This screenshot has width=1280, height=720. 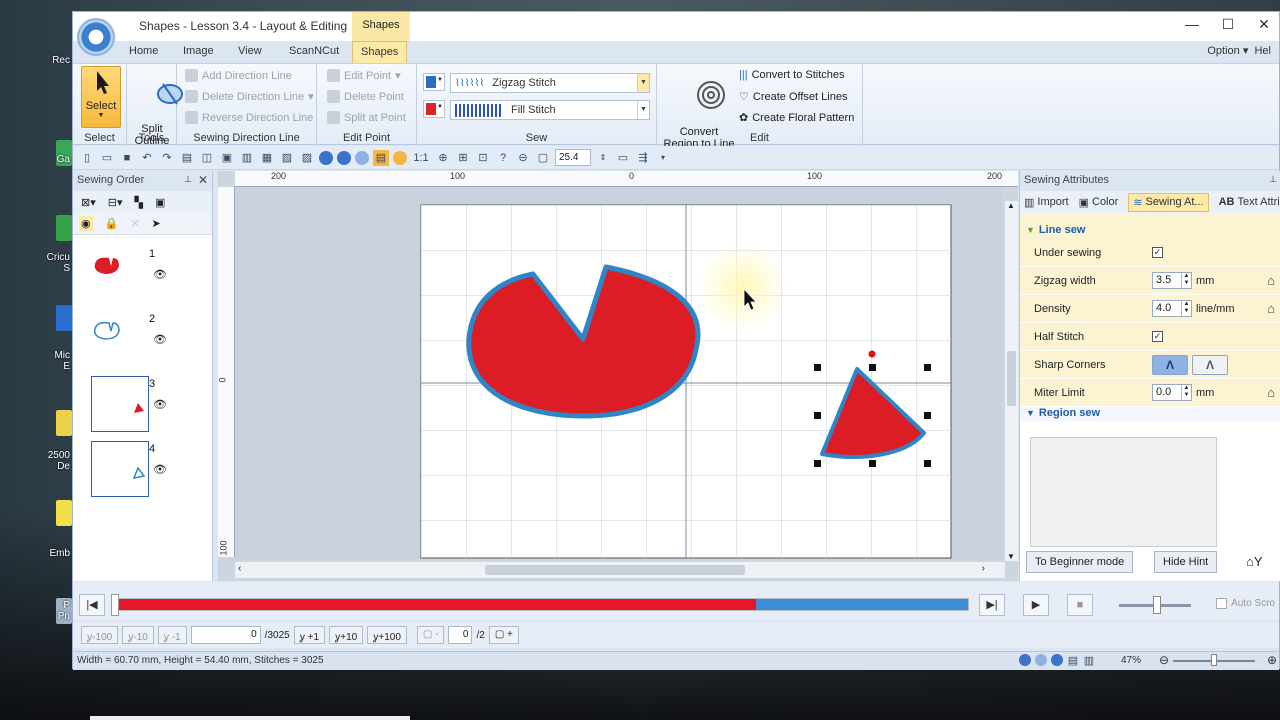 What do you see at coordinates (188, 179) in the screenshot?
I see `pin-icon: ⊥` at bounding box center [188, 179].